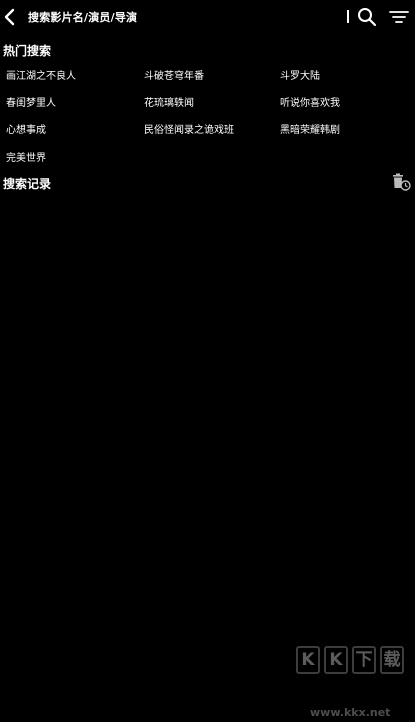 This screenshot has height=722, width=415. I want to click on hot-search-item: 画江湖之不良人, so click(41, 74).